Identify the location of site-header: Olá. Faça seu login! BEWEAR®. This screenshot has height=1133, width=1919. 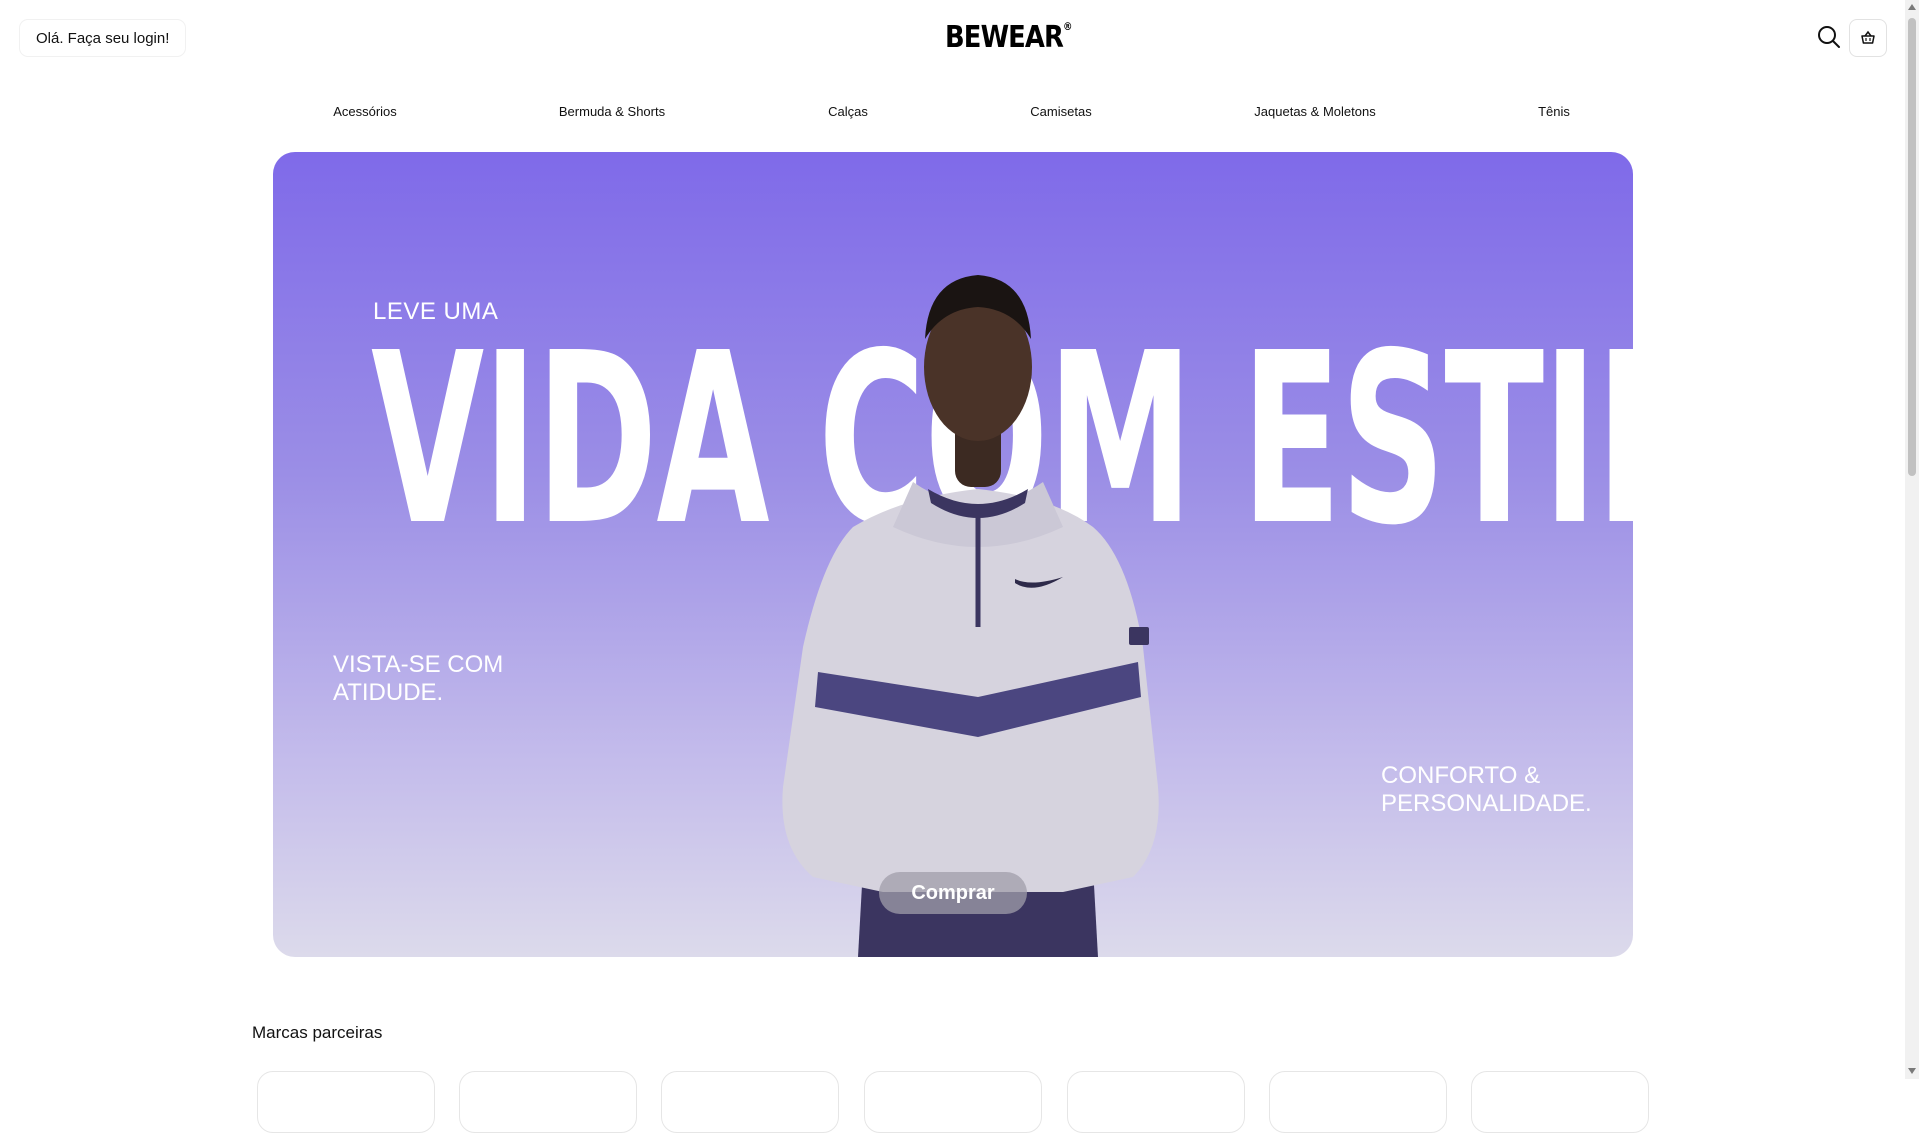
(950, 38).